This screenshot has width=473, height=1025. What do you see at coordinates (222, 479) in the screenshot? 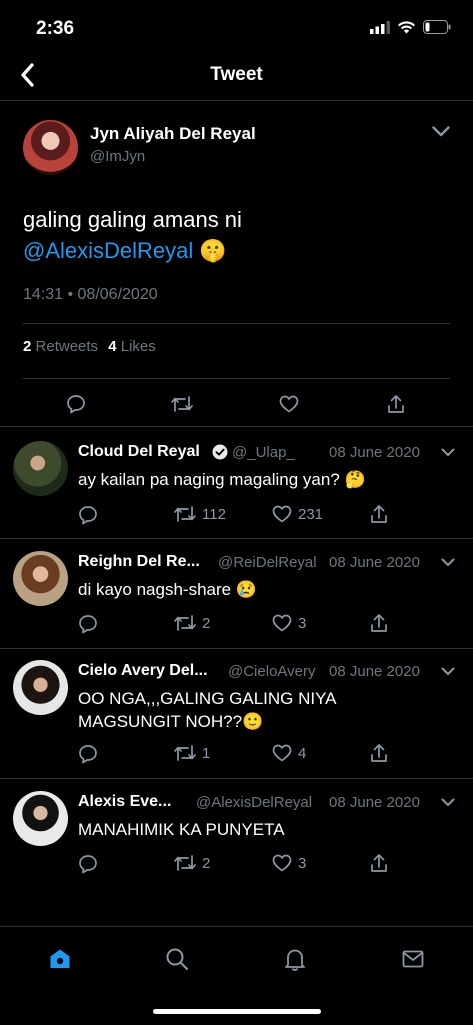
I see `reply-text: ay kailan pa naging magaling yan? 🤔` at bounding box center [222, 479].